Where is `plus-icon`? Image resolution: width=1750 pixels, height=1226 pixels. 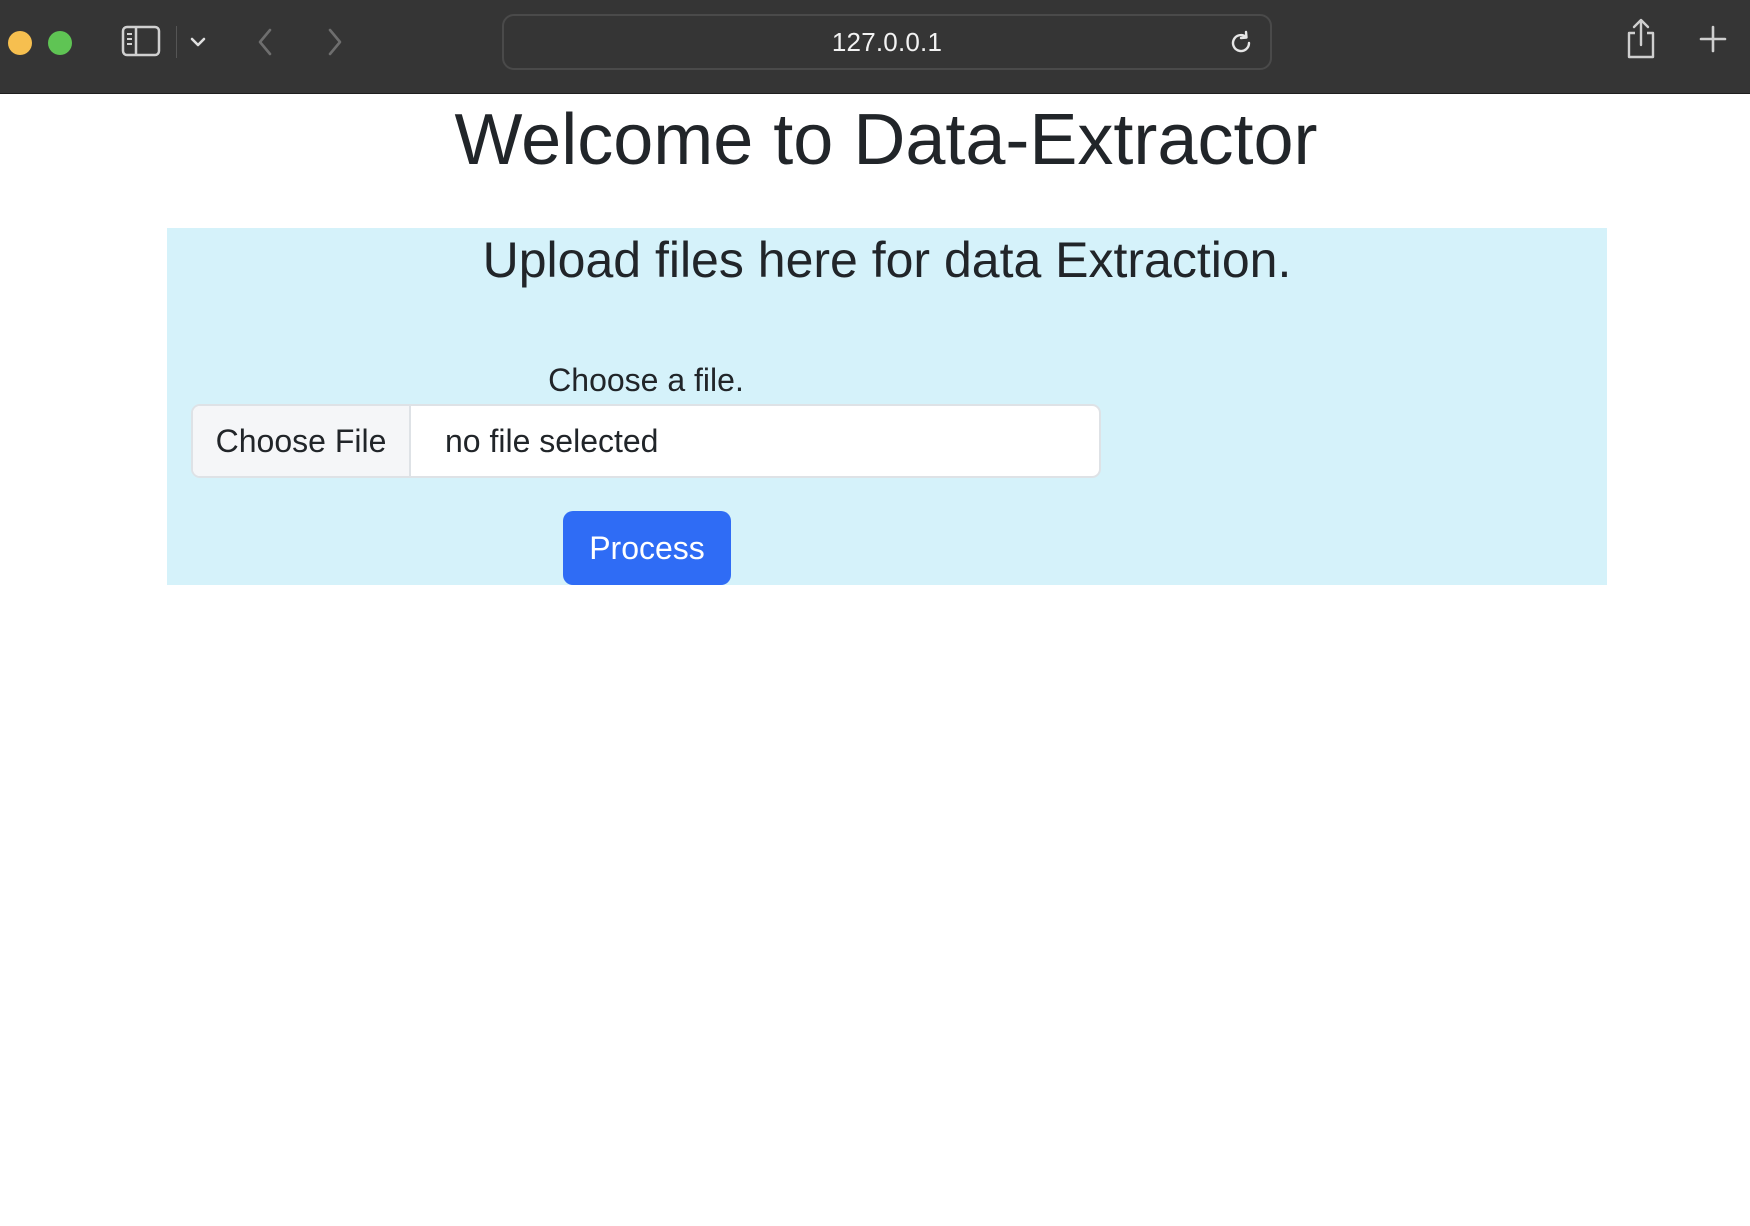 plus-icon is located at coordinates (1713, 39).